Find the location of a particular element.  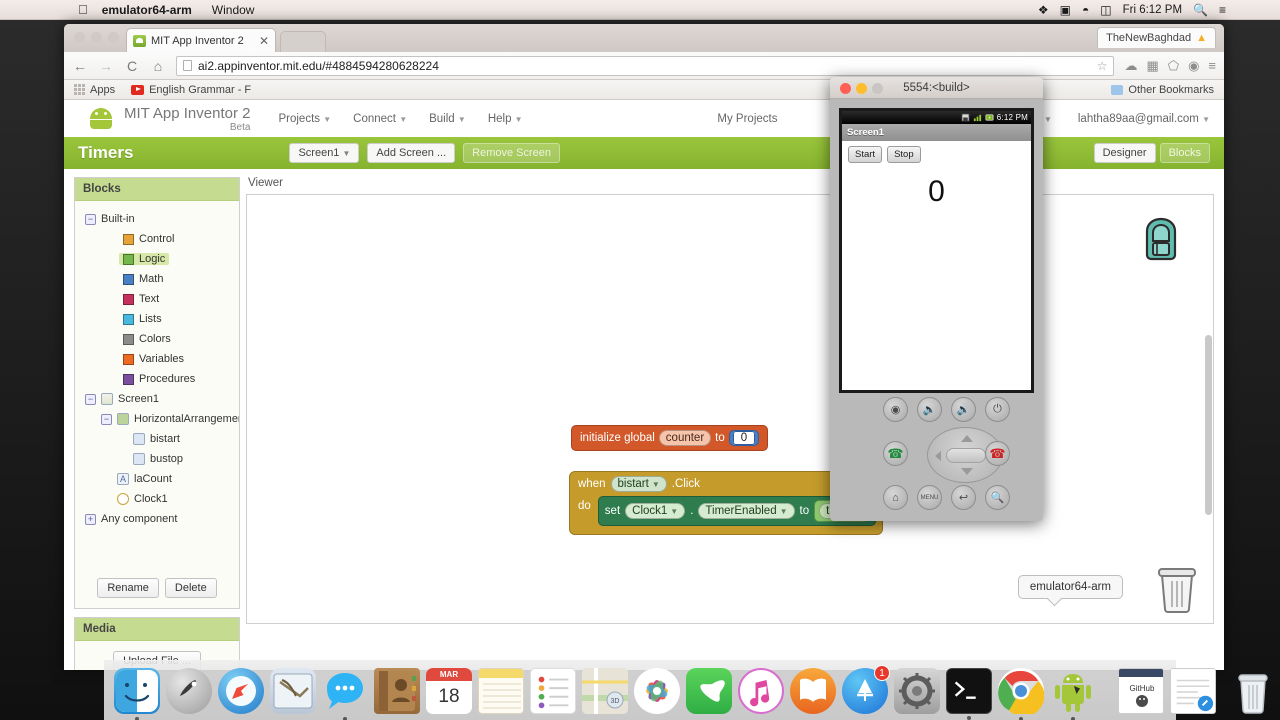

tree-builtin: − Built-in is located at coordinates (157, 219).